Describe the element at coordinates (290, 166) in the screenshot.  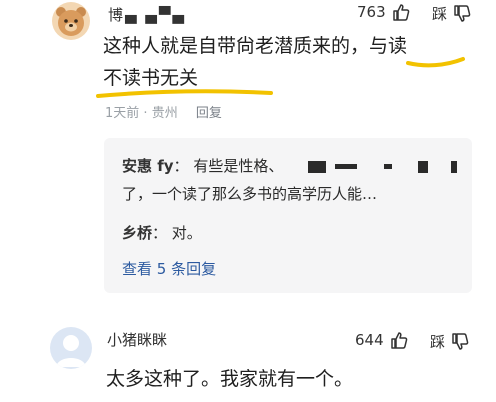
I see `reply-item: 安惠 fy： 有些是性格、` at that location.